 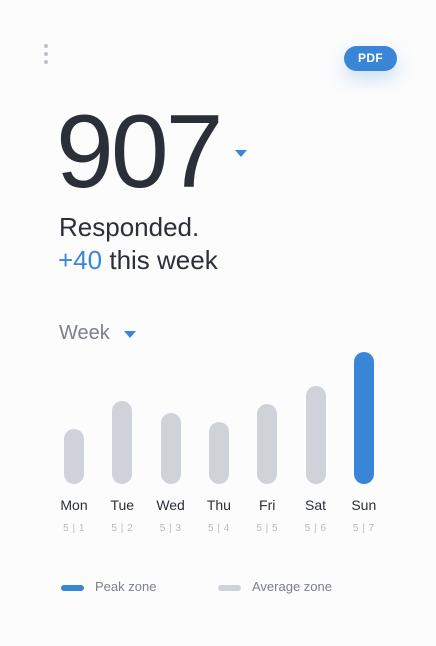 What do you see at coordinates (267, 443) in the screenshot?
I see `bar-fri` at bounding box center [267, 443].